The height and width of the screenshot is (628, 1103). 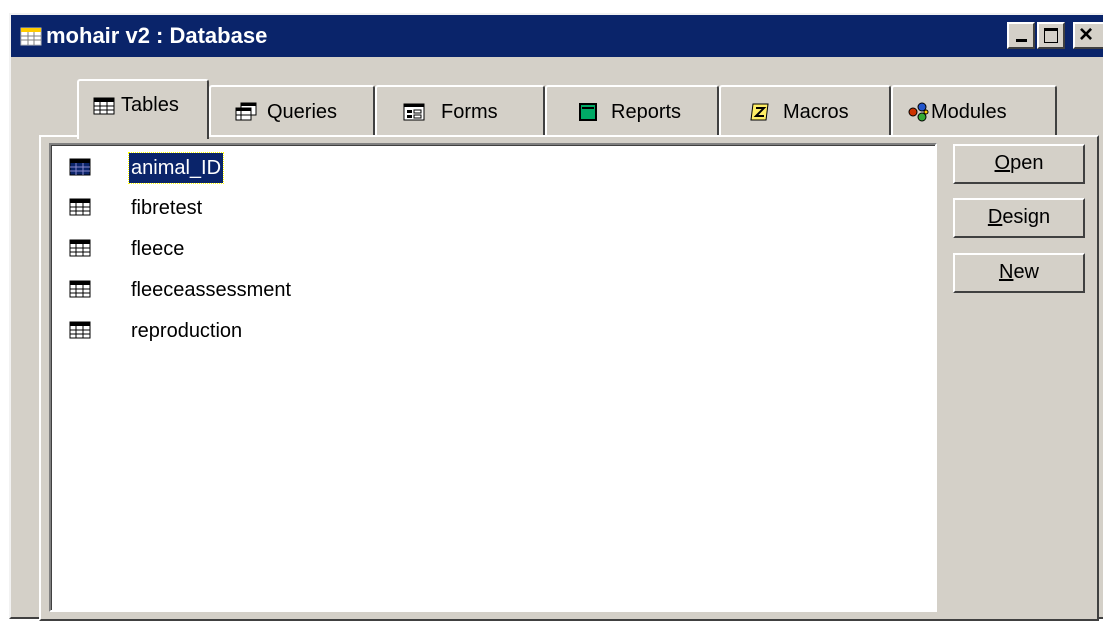 I want to click on macro-icon, so click(x=759, y=112).